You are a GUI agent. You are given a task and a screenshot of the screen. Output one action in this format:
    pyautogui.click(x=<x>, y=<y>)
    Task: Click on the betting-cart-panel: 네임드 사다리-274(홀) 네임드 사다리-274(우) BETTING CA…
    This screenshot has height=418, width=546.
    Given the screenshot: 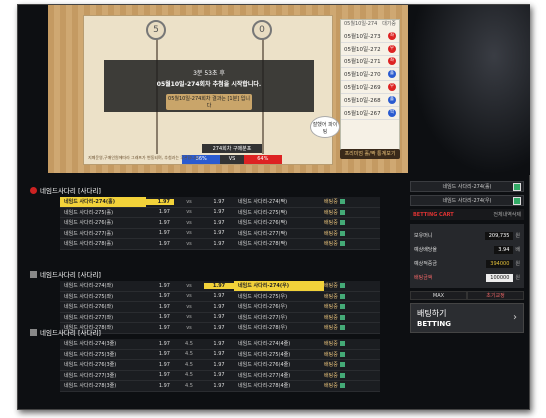 What is the action you would take?
    pyautogui.click(x=467, y=257)
    